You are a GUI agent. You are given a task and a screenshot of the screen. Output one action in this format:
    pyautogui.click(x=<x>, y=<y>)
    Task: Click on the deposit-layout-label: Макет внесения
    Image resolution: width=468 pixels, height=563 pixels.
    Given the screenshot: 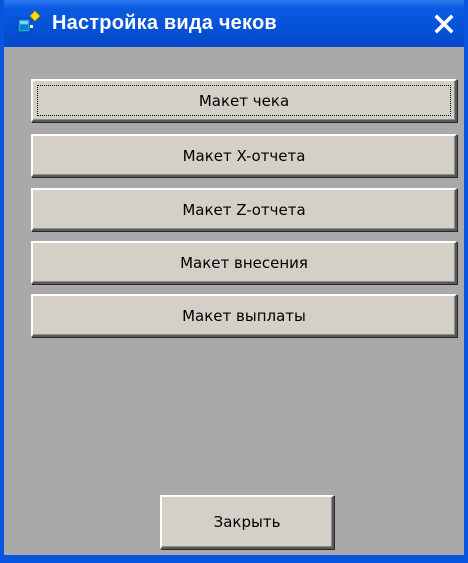 What is the action you would take?
    pyautogui.click(x=244, y=262)
    